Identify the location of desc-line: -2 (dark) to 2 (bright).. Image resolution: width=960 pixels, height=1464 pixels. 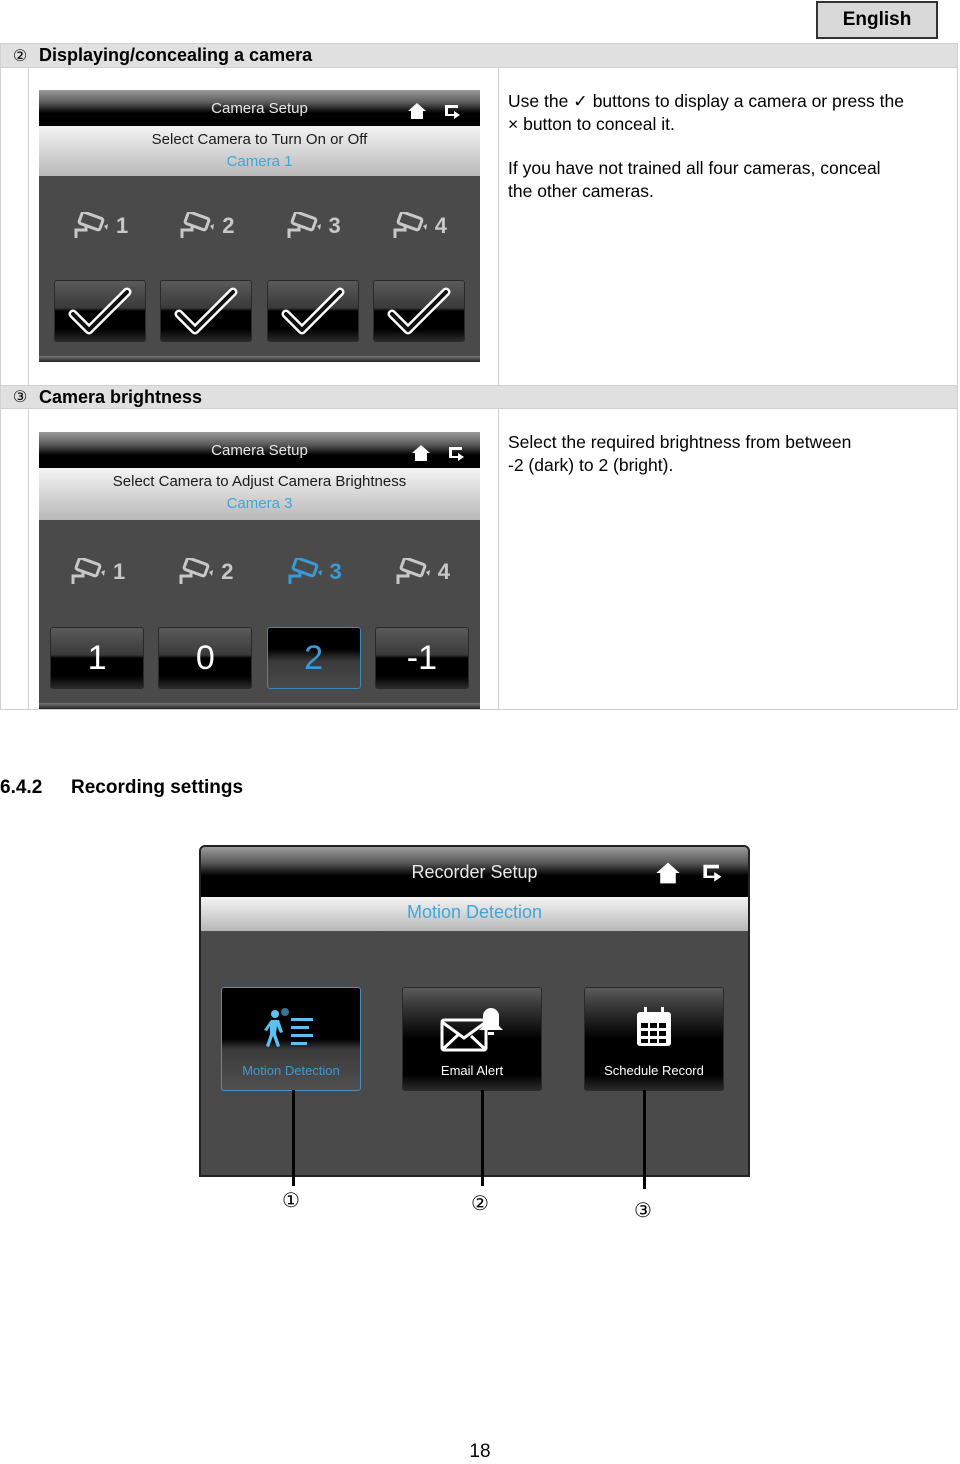
(591, 465).